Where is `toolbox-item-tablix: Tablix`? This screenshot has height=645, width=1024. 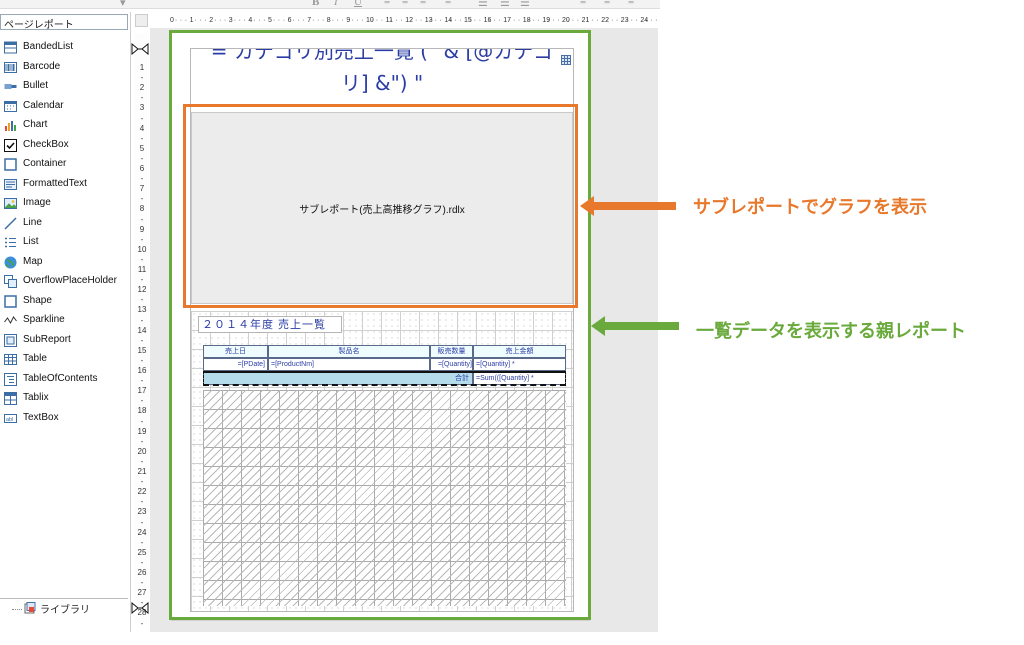
toolbox-item-tablix: Tablix is located at coordinates (65, 398).